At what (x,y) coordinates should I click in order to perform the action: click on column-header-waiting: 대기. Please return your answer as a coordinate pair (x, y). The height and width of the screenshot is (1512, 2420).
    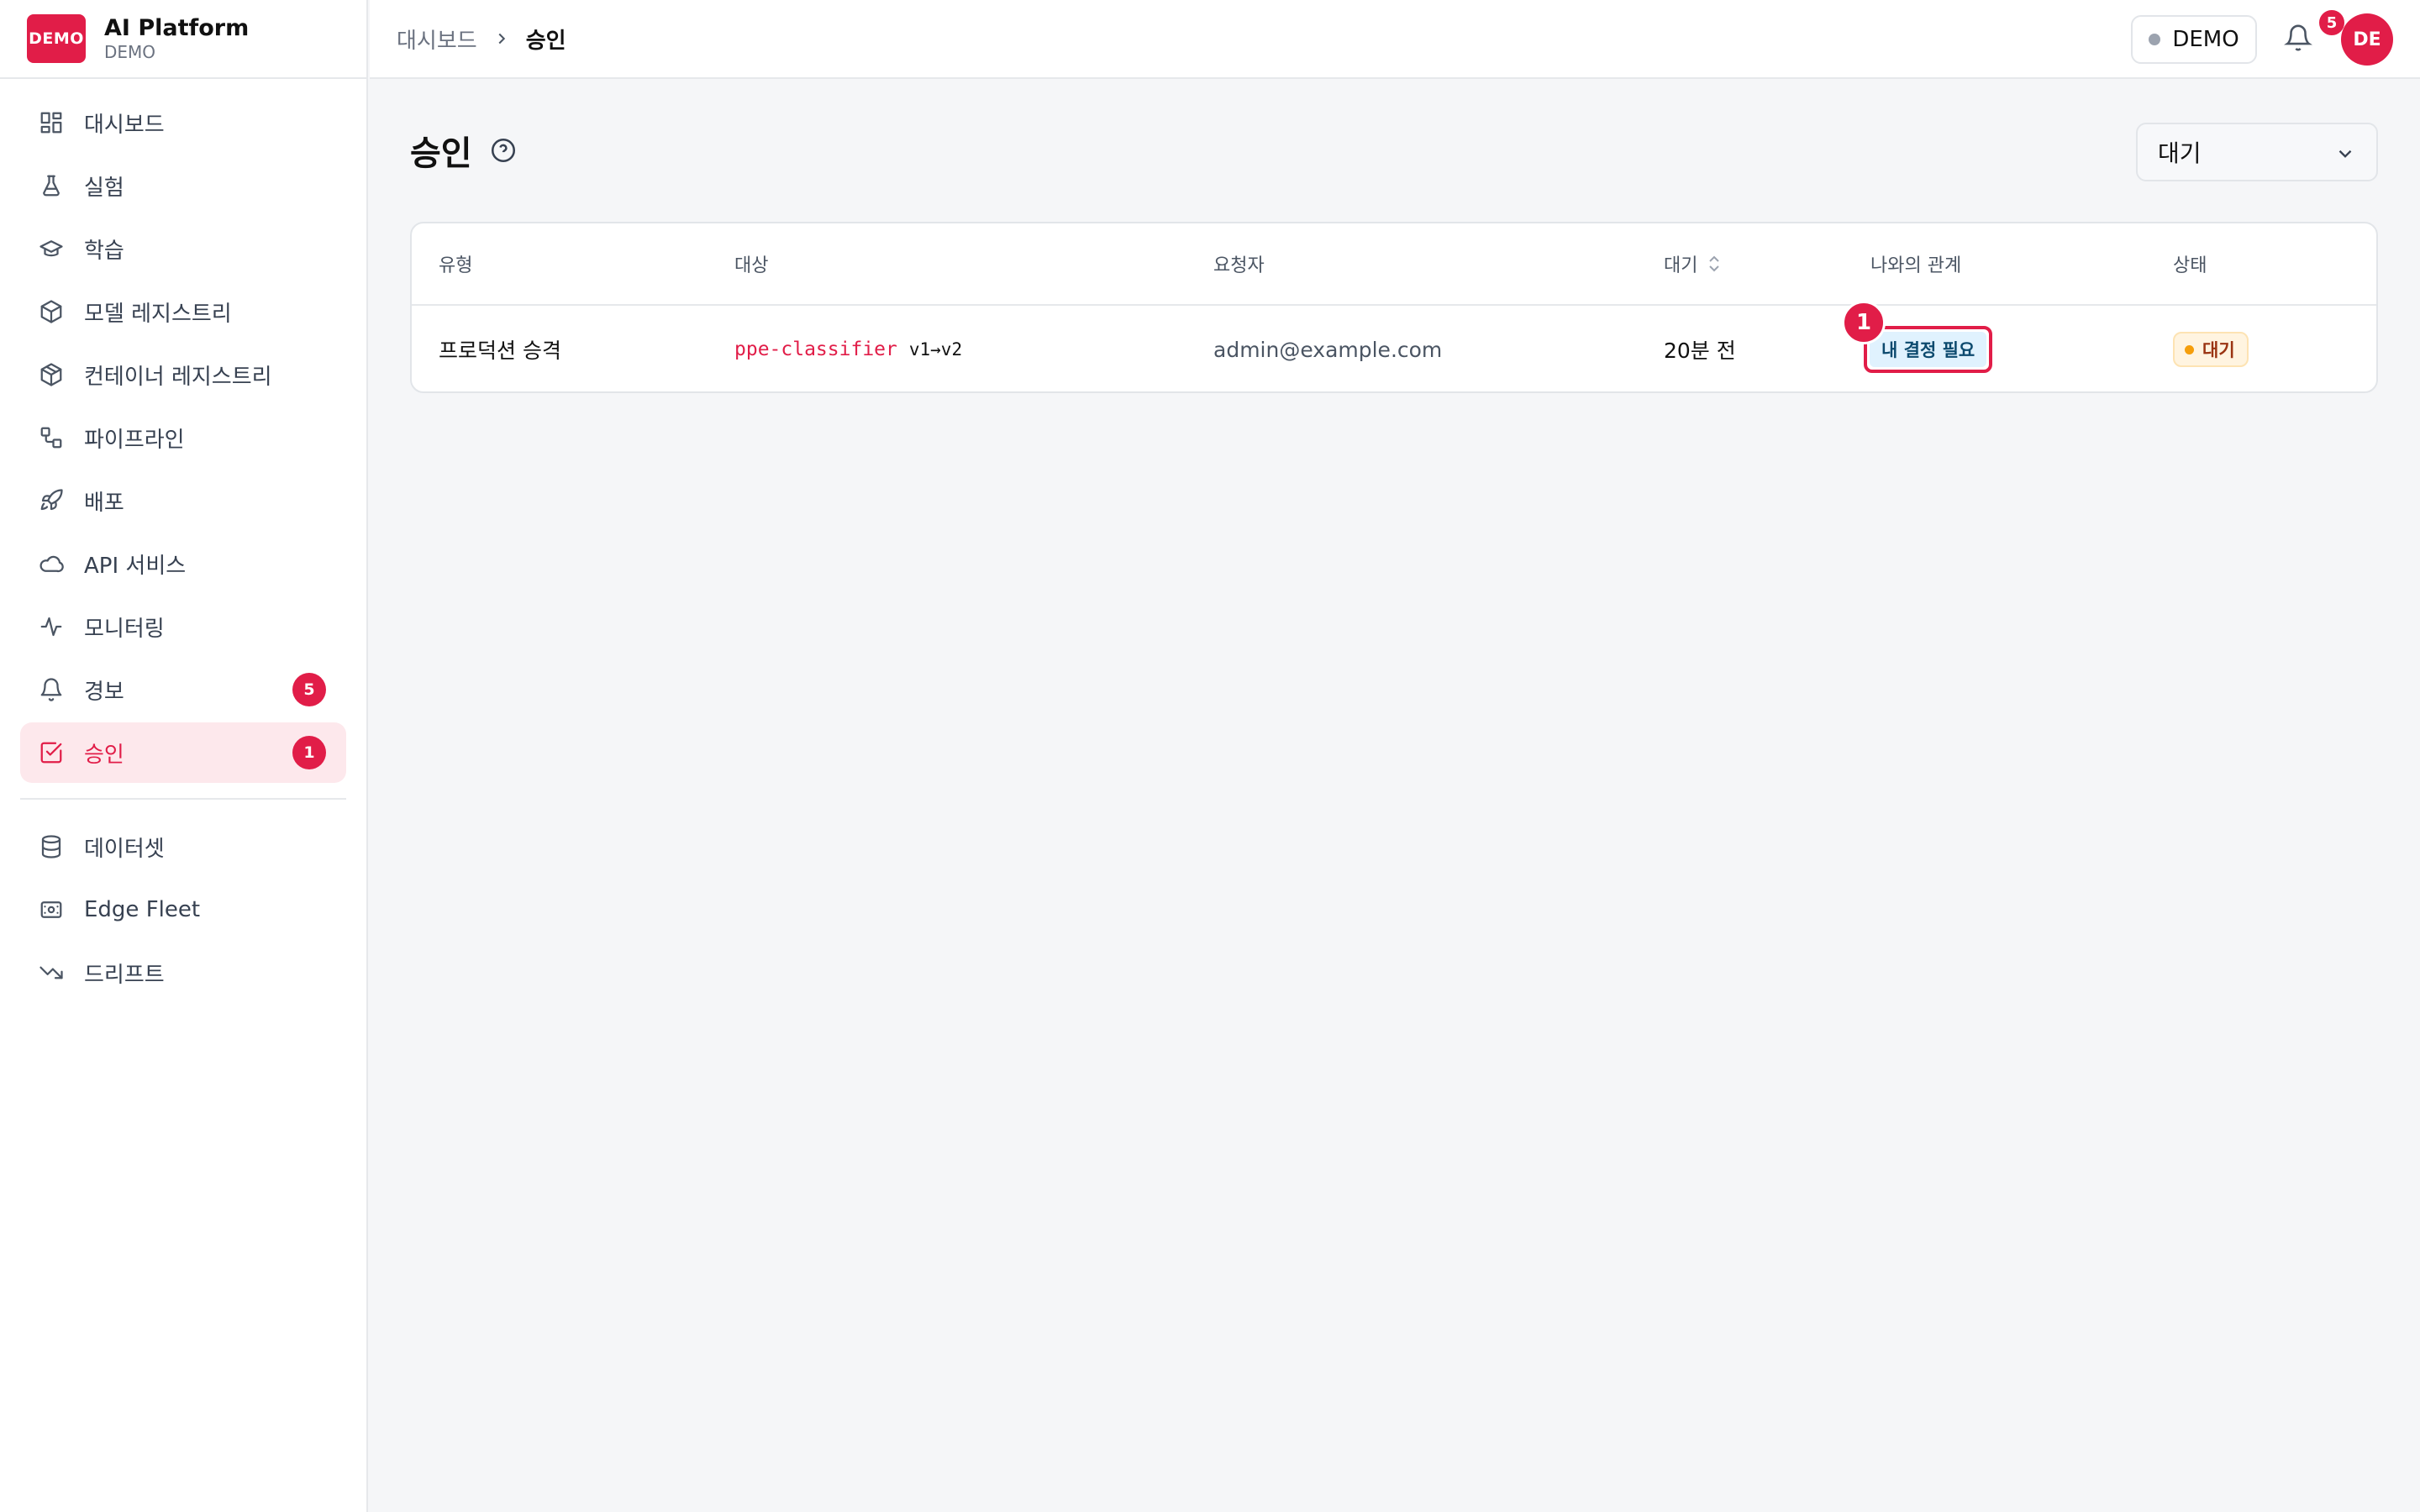
    Looking at the image, I should click on (1693, 263).